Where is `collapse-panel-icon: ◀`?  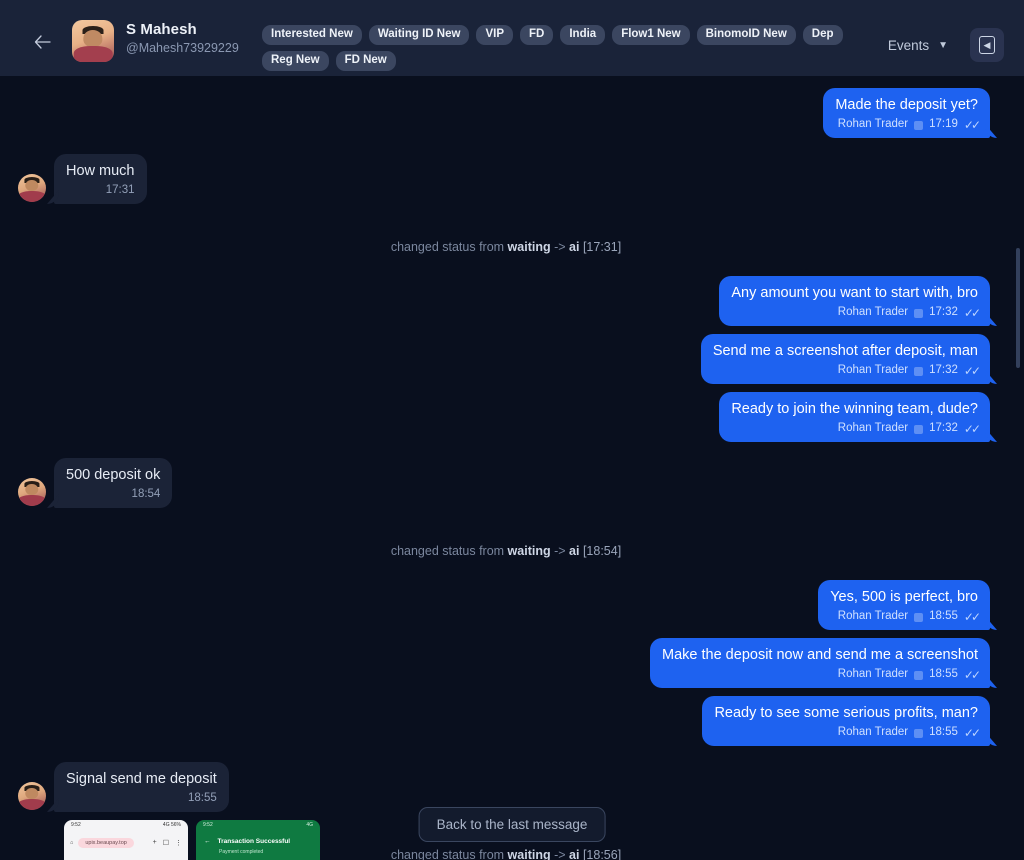 collapse-panel-icon: ◀ is located at coordinates (987, 45).